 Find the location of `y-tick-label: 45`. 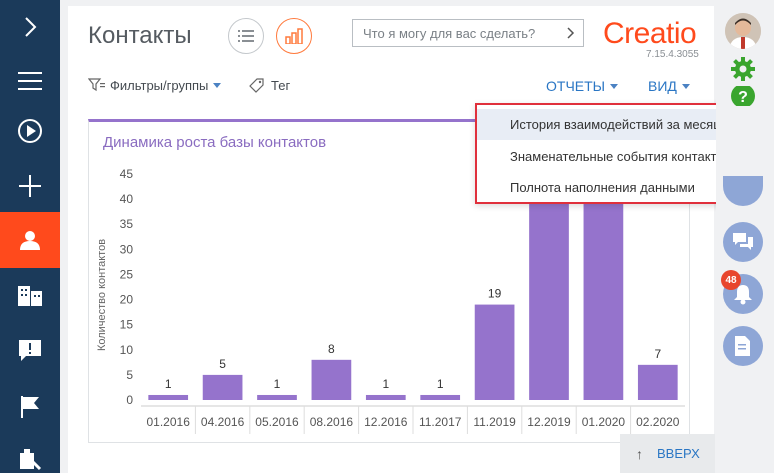

y-tick-label: 45 is located at coordinates (127, 174).